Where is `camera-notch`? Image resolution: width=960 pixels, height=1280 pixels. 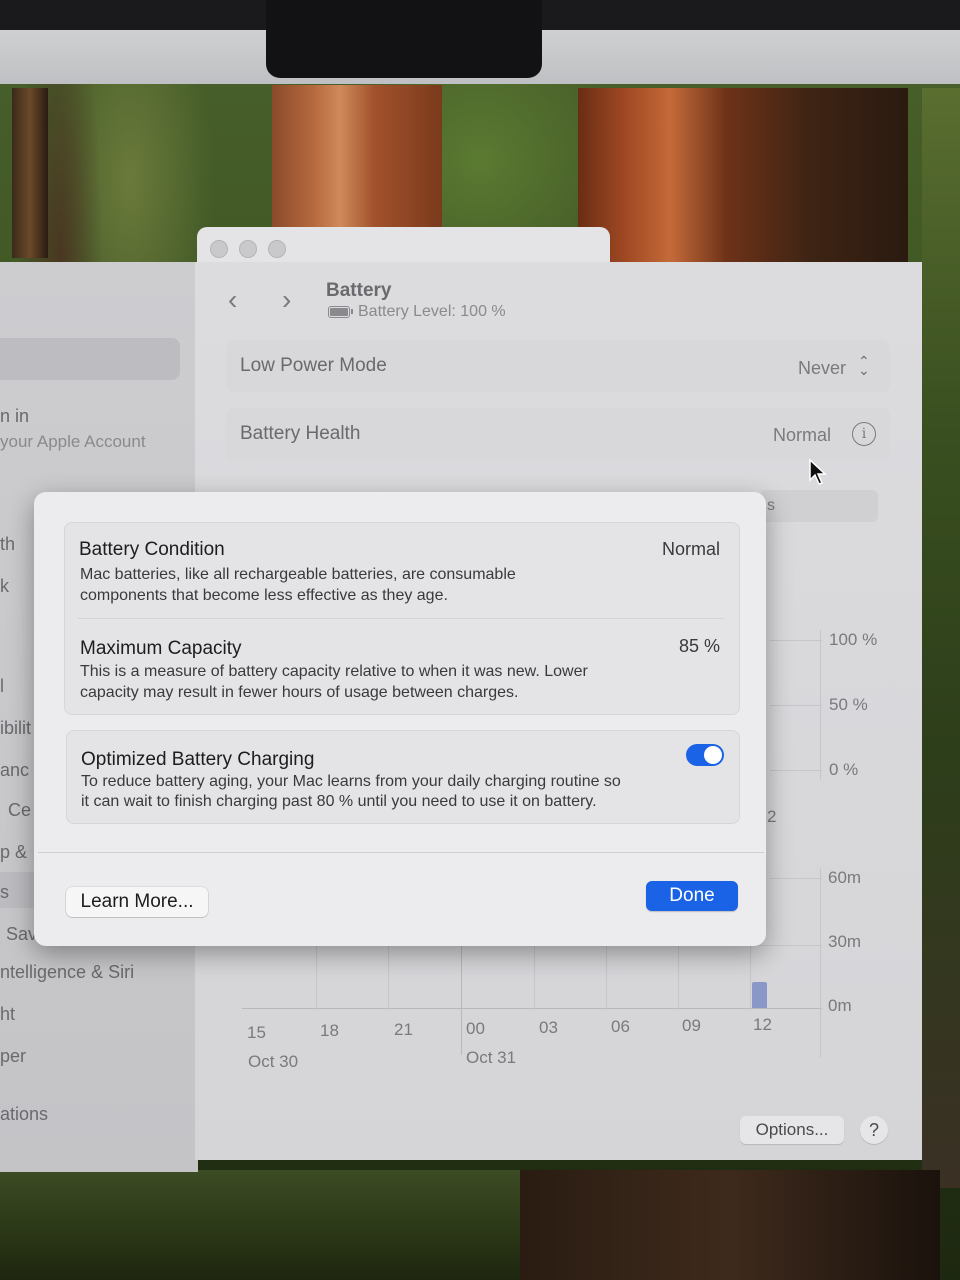
camera-notch is located at coordinates (404, 39).